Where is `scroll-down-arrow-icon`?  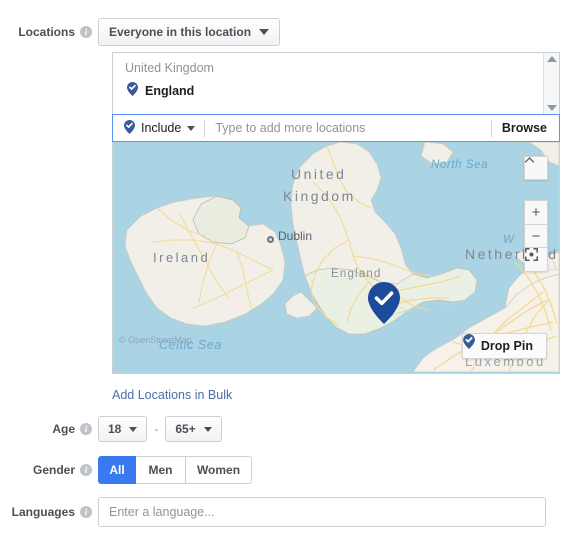
scroll-down-arrow-icon is located at coordinates (551, 108).